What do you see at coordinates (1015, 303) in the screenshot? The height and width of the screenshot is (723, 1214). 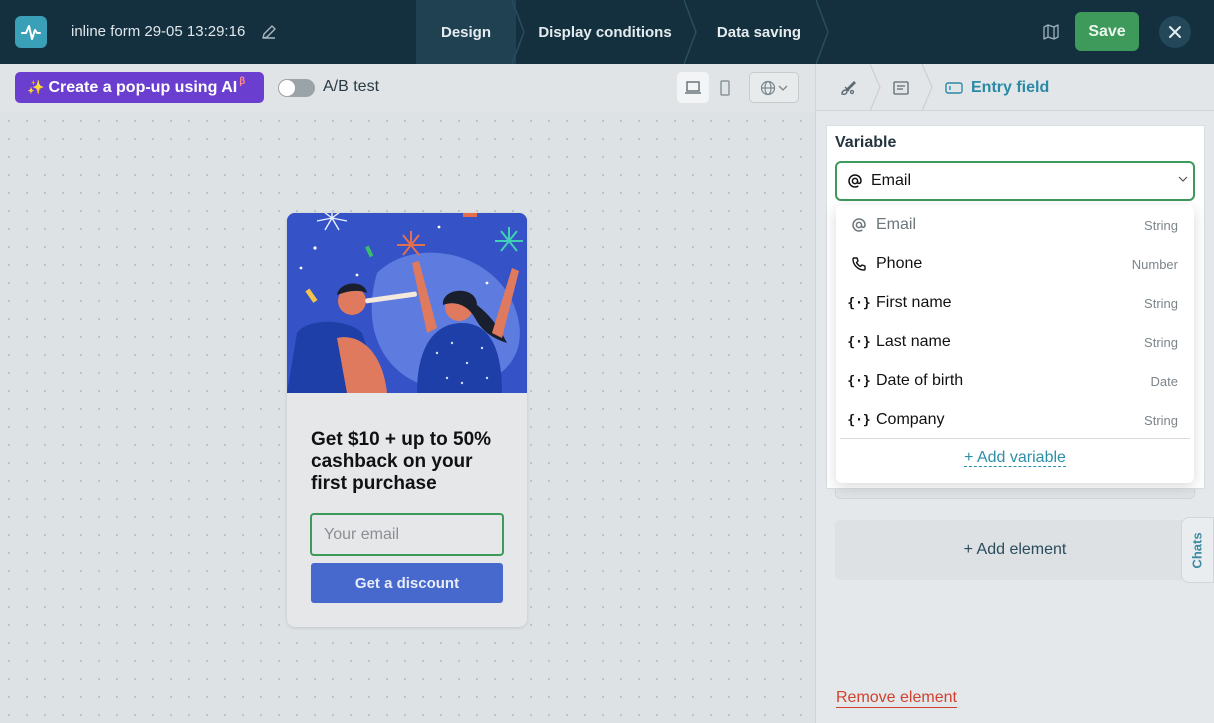 I see `variable-option-first-name: {·} First name String` at bounding box center [1015, 303].